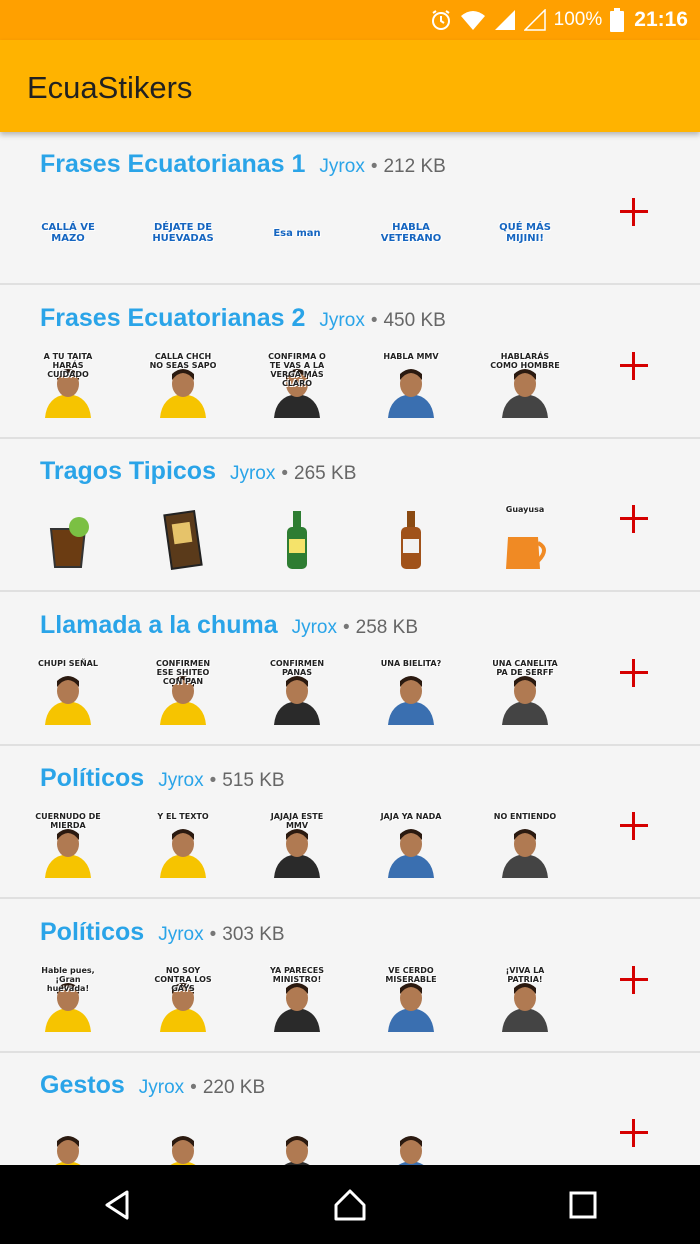 The height and width of the screenshot is (1244, 700). What do you see at coordinates (525, 847) in the screenshot?
I see `sticker-thumbnail: NO ENTIENDO` at bounding box center [525, 847].